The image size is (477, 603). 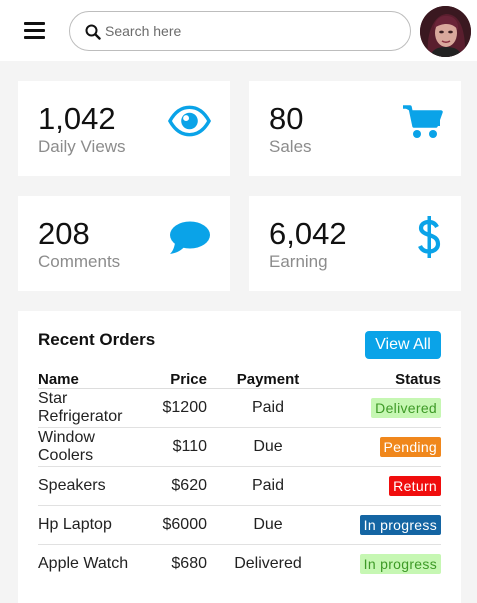 What do you see at coordinates (34, 31) in the screenshot?
I see `hamburger-menu-icon` at bounding box center [34, 31].